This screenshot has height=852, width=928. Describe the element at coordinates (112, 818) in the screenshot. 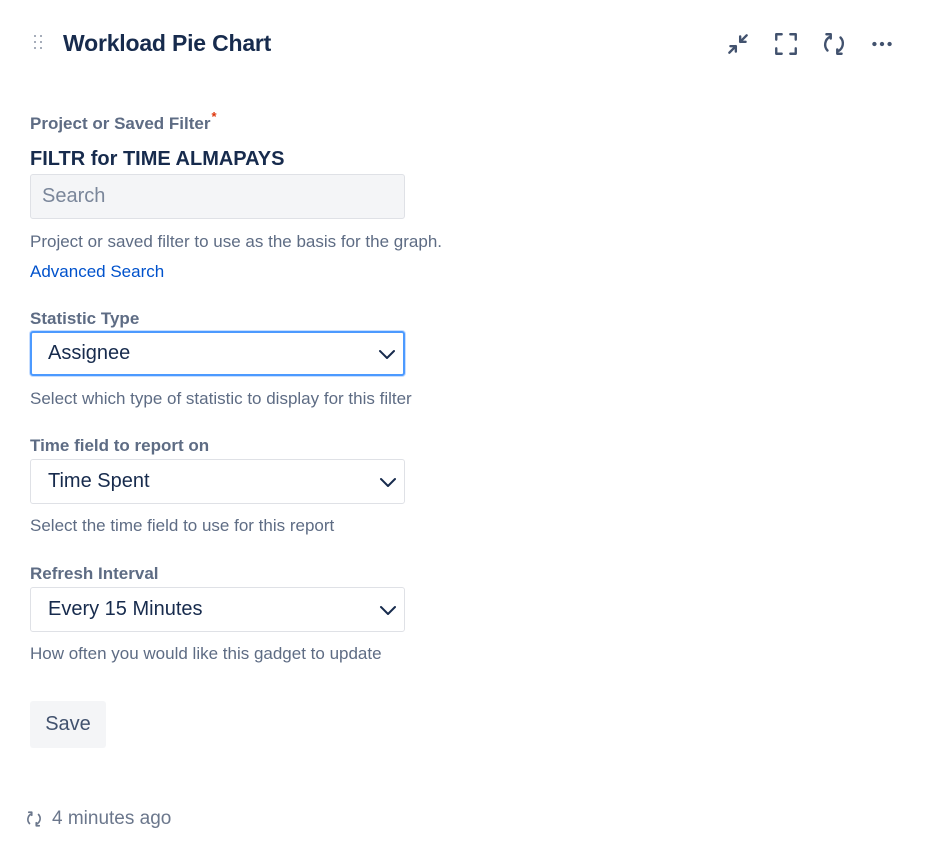

I see `last-updated-text: 4 minutes ago` at that location.